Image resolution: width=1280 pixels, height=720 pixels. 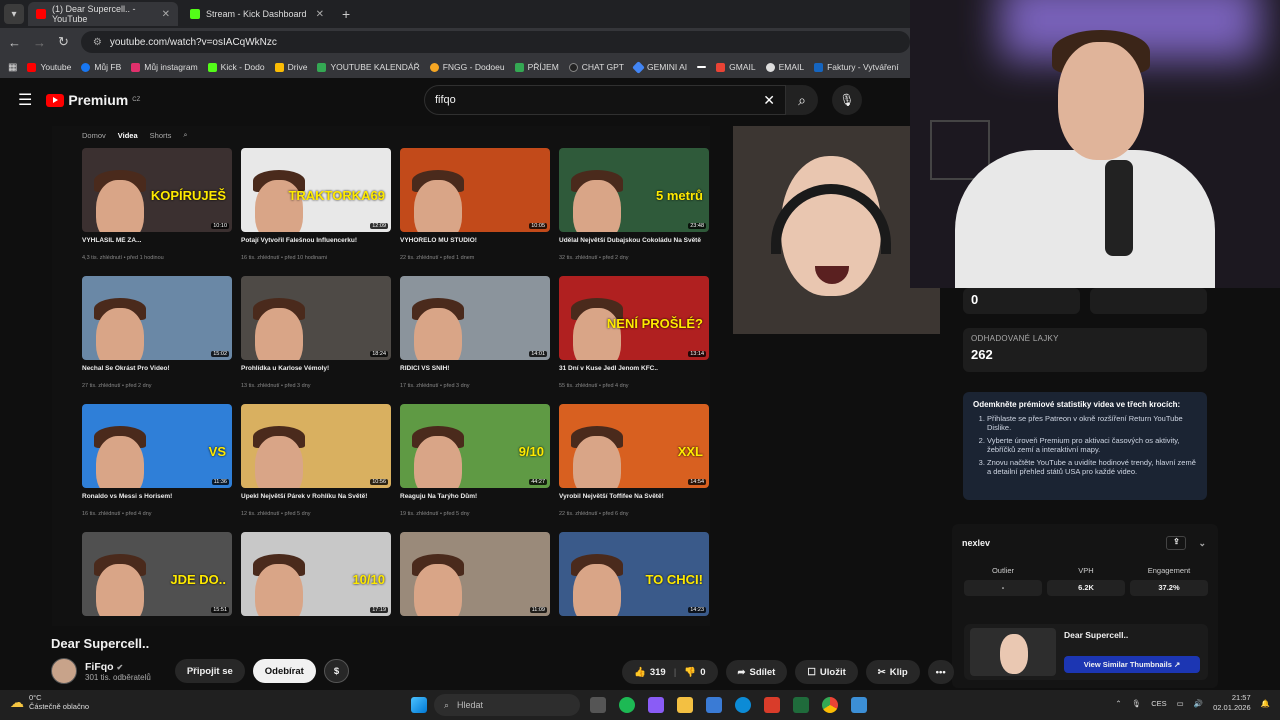 I want to click on bookmark-item: Můj instagram, so click(x=164, y=67).